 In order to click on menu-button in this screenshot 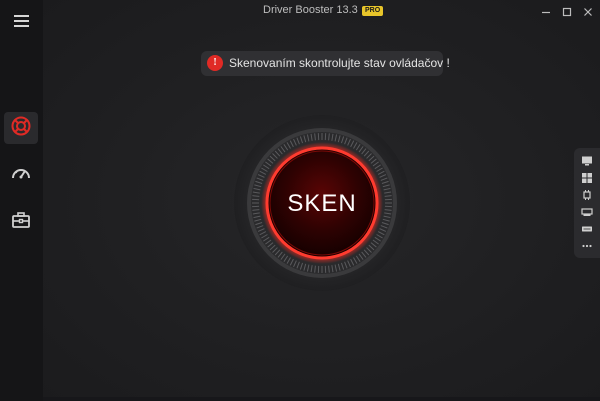, I will do `click(21, 22)`.